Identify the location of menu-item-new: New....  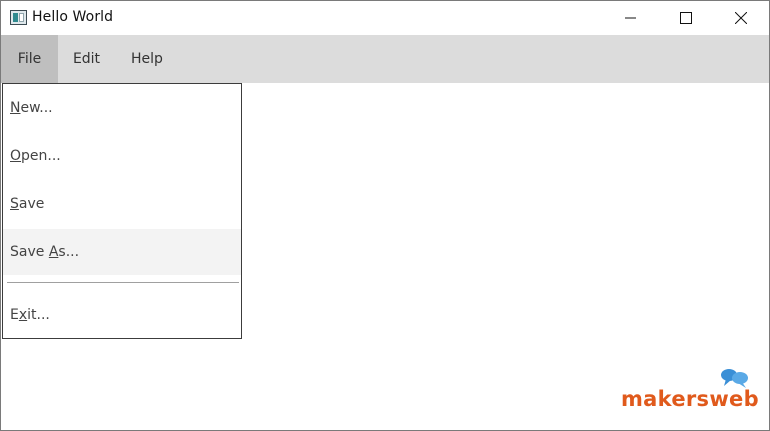
(122, 108).